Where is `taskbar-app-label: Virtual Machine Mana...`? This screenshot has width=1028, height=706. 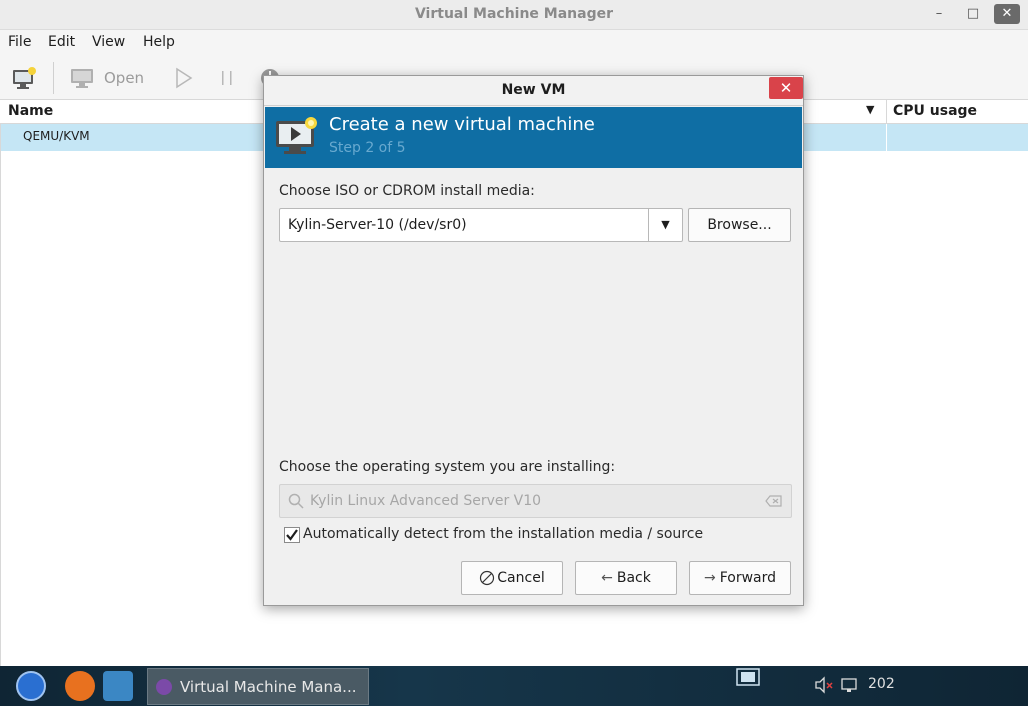 taskbar-app-label: Virtual Machine Mana... is located at coordinates (268, 686).